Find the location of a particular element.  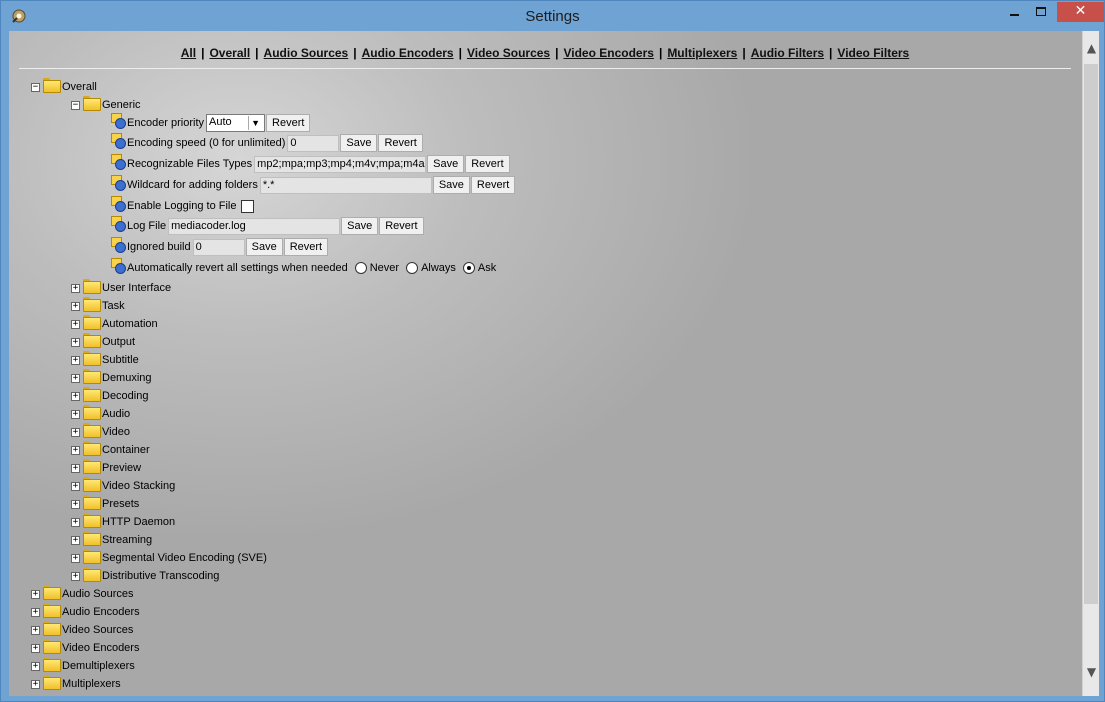

setting-label: Enable Logging to File is located at coordinates (182, 206).